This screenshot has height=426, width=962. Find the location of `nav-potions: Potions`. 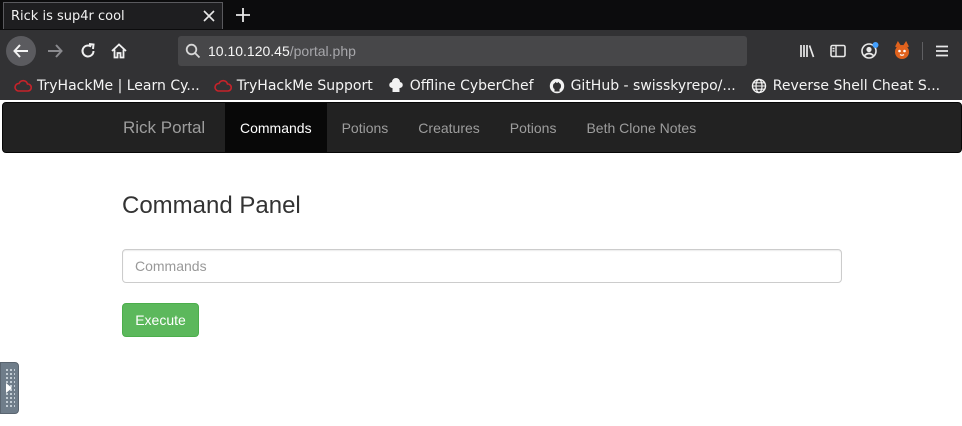

nav-potions: Potions is located at coordinates (365, 127).